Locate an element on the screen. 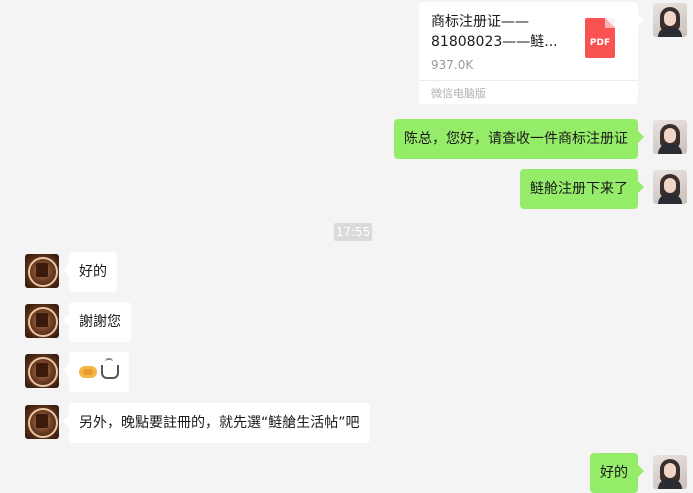  file-card-divider is located at coordinates (528, 80).